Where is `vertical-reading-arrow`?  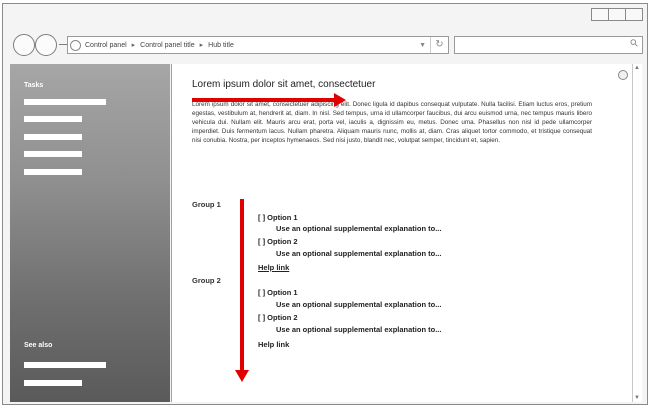 vertical-reading-arrow is located at coordinates (242, 285).